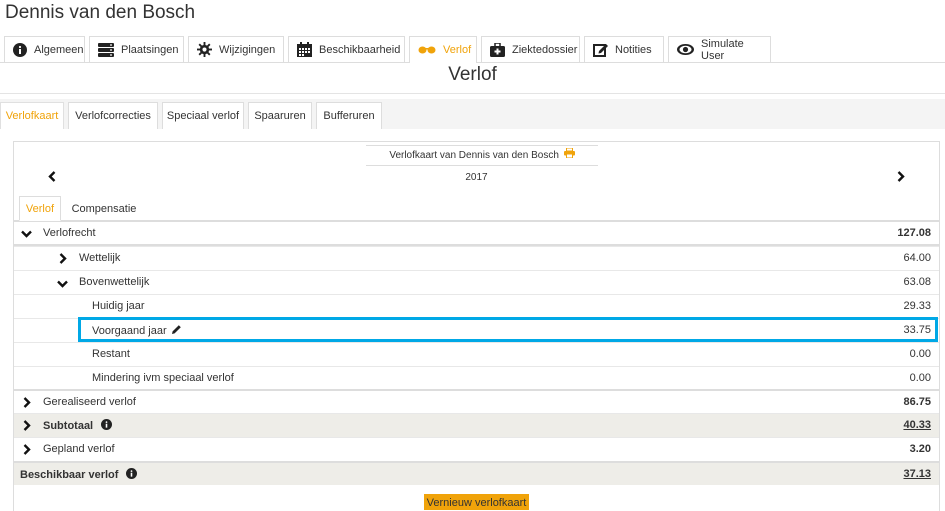 Image resolution: width=945 pixels, height=511 pixels. Describe the element at coordinates (476, 473) in the screenshot. I see `row-beschikbaar-verlof: Beschikbaar verlof 37.13` at that location.